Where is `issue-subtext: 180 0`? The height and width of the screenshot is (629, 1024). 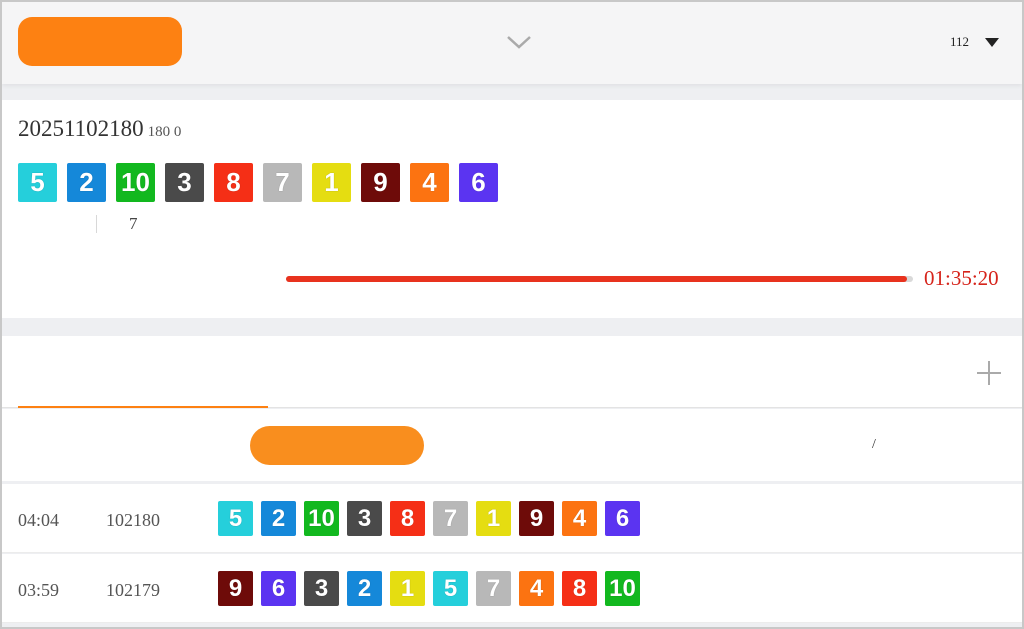
issue-subtext: 180 0 is located at coordinates (164, 132).